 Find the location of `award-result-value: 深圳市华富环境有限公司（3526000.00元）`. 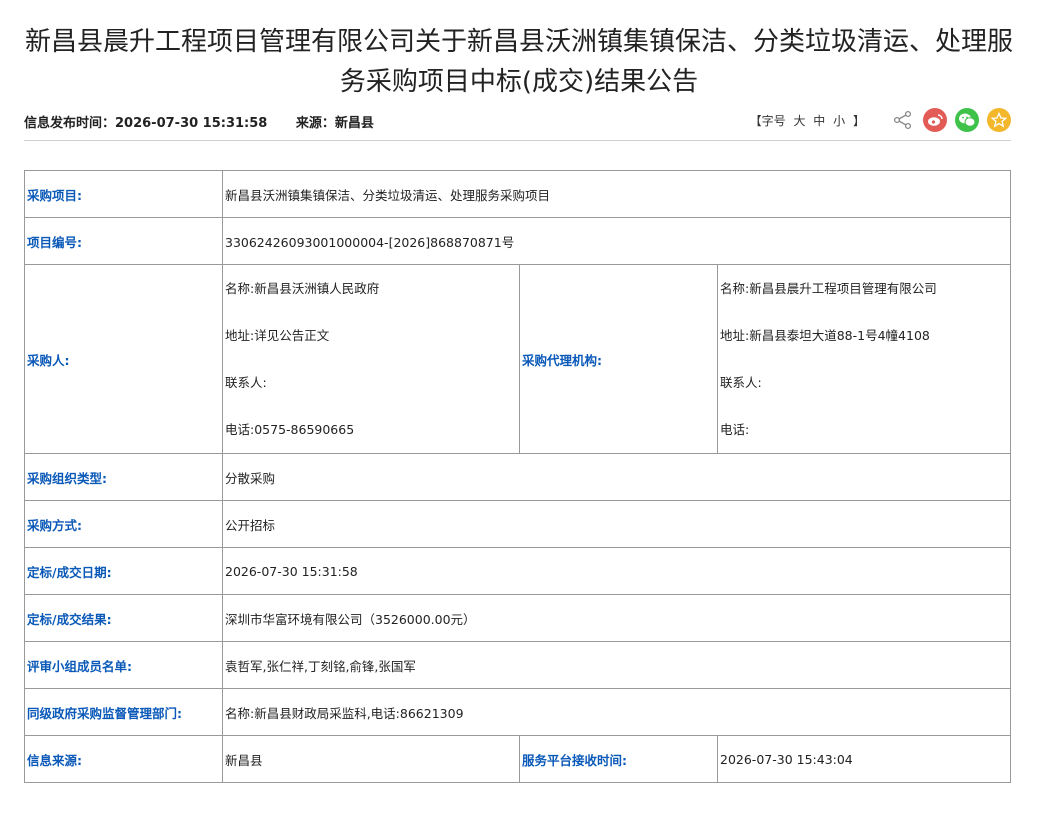

award-result-value: 深圳市华富环境有限公司（3526000.00元） is located at coordinates (616, 618).